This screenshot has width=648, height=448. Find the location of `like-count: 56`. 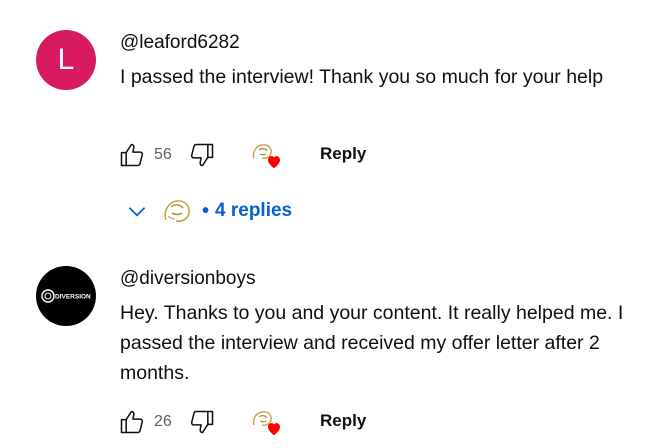

like-count: 56 is located at coordinates (163, 154).